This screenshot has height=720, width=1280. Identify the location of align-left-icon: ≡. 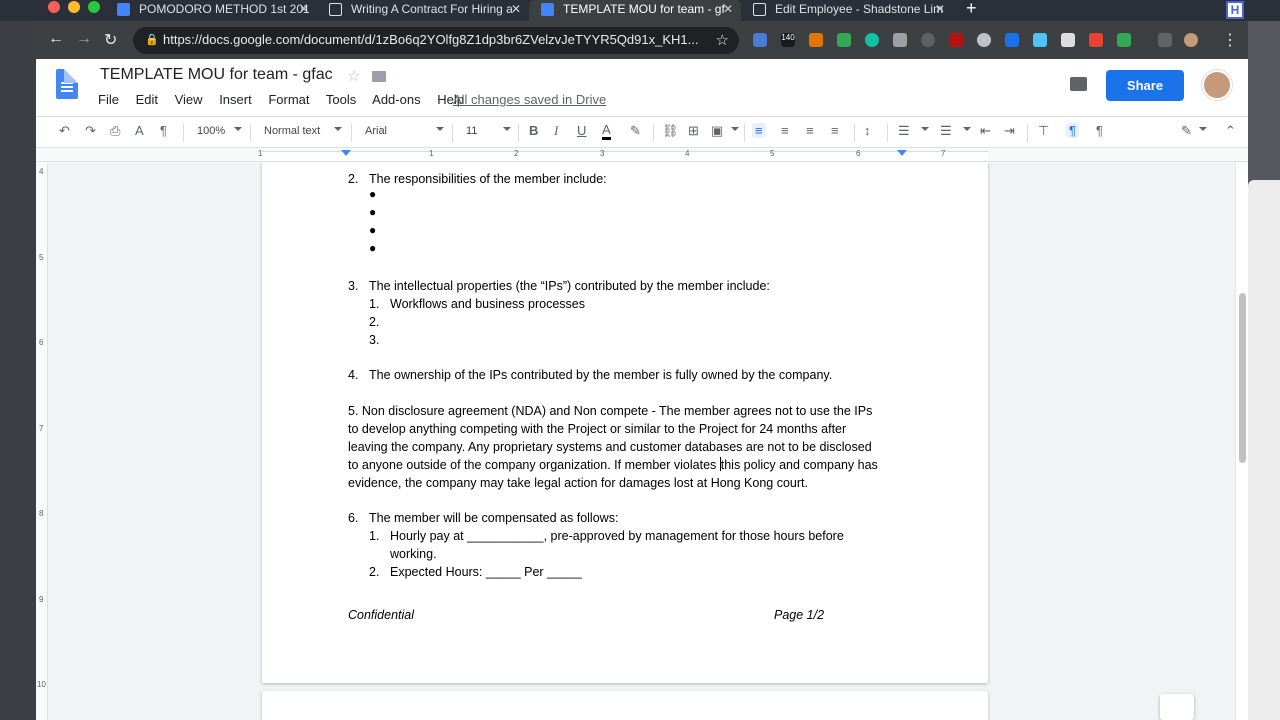
(759, 130).